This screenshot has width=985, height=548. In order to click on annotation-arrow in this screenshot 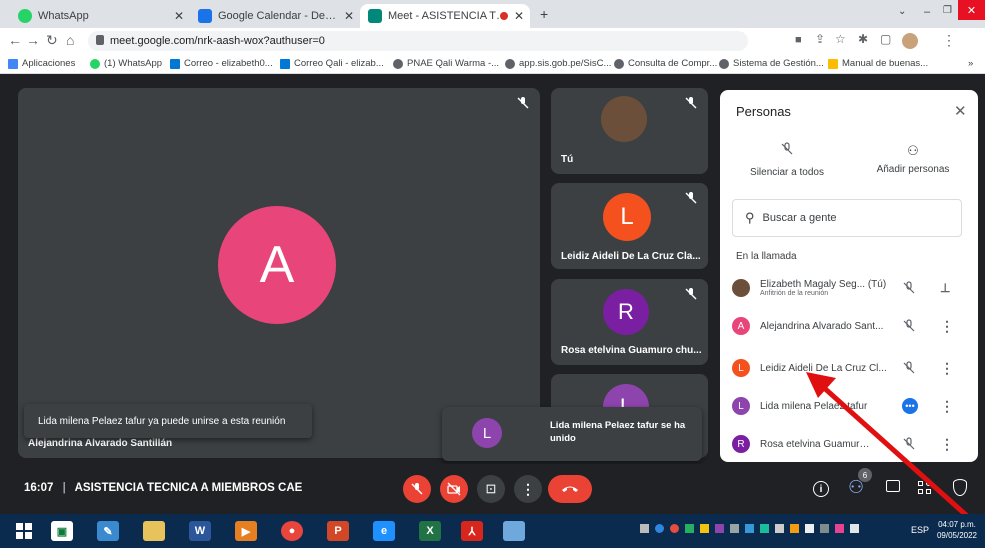, I will do `click(895, 453)`.